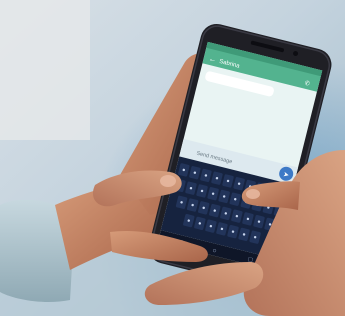  Describe the element at coordinates (253, 194) in the screenshot. I see `right-thumbnail` at that location.